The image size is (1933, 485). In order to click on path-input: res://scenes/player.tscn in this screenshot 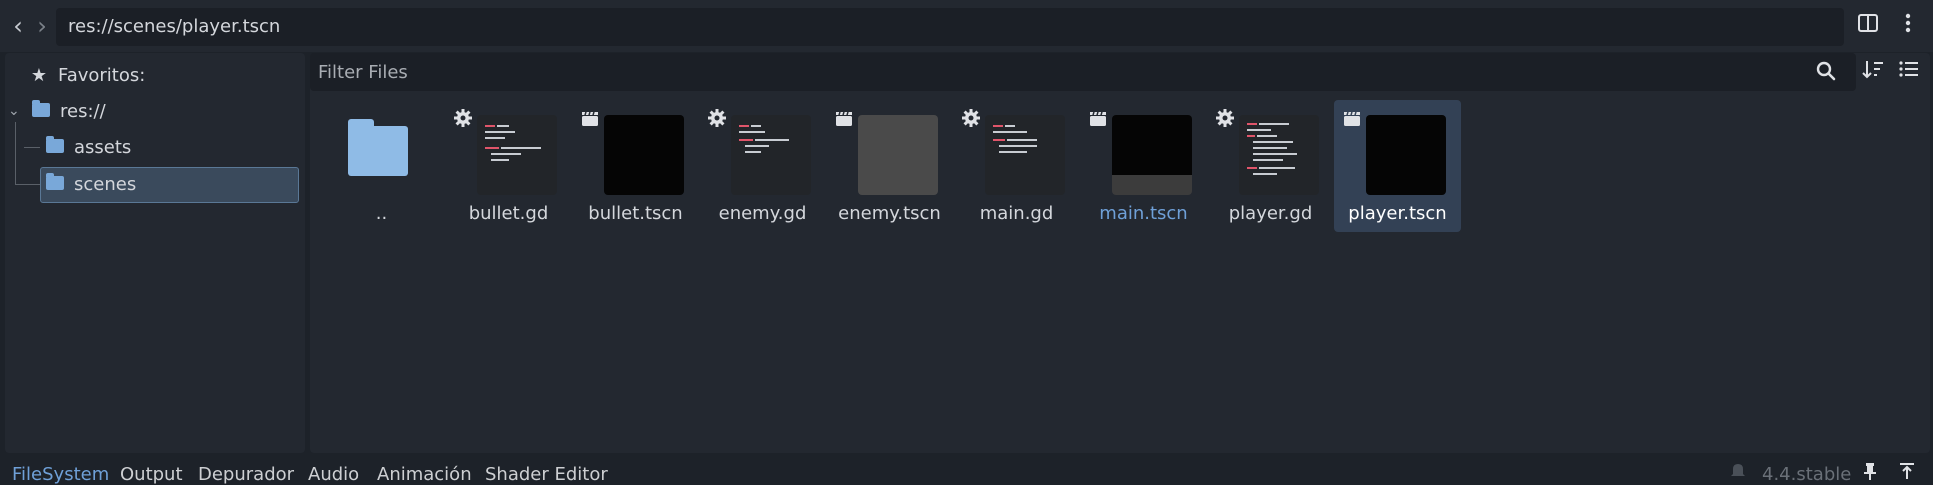, I will do `click(950, 27)`.